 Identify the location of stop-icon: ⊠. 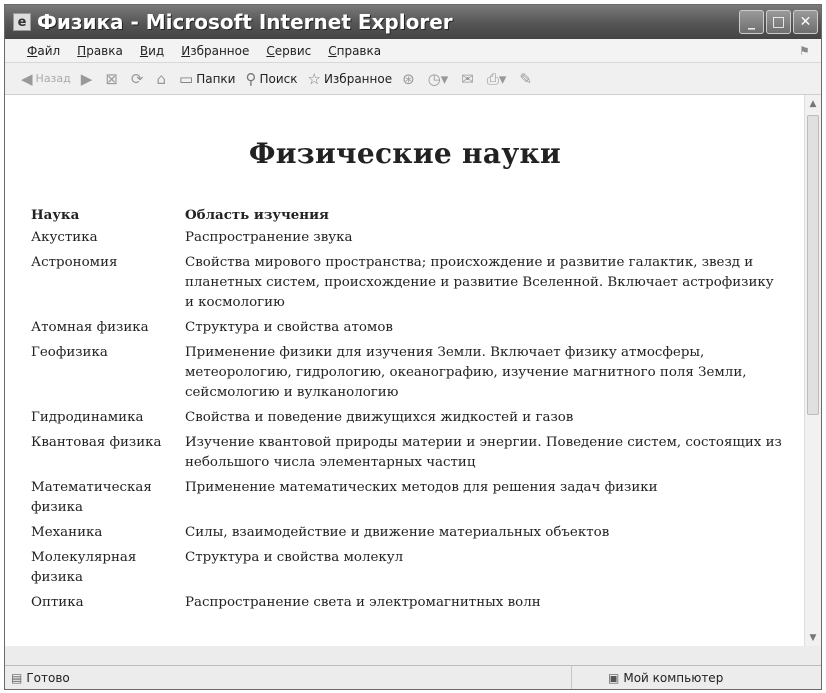
(111, 78).